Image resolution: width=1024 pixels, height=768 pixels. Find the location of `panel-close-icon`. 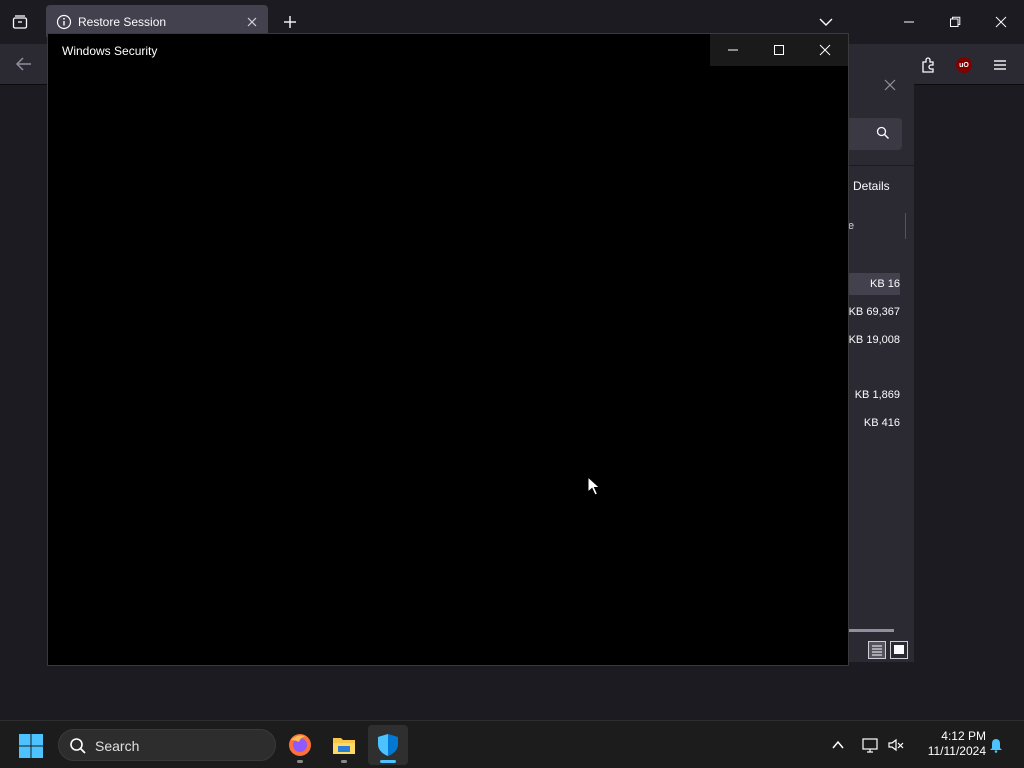

panel-close-icon is located at coordinates (890, 85).